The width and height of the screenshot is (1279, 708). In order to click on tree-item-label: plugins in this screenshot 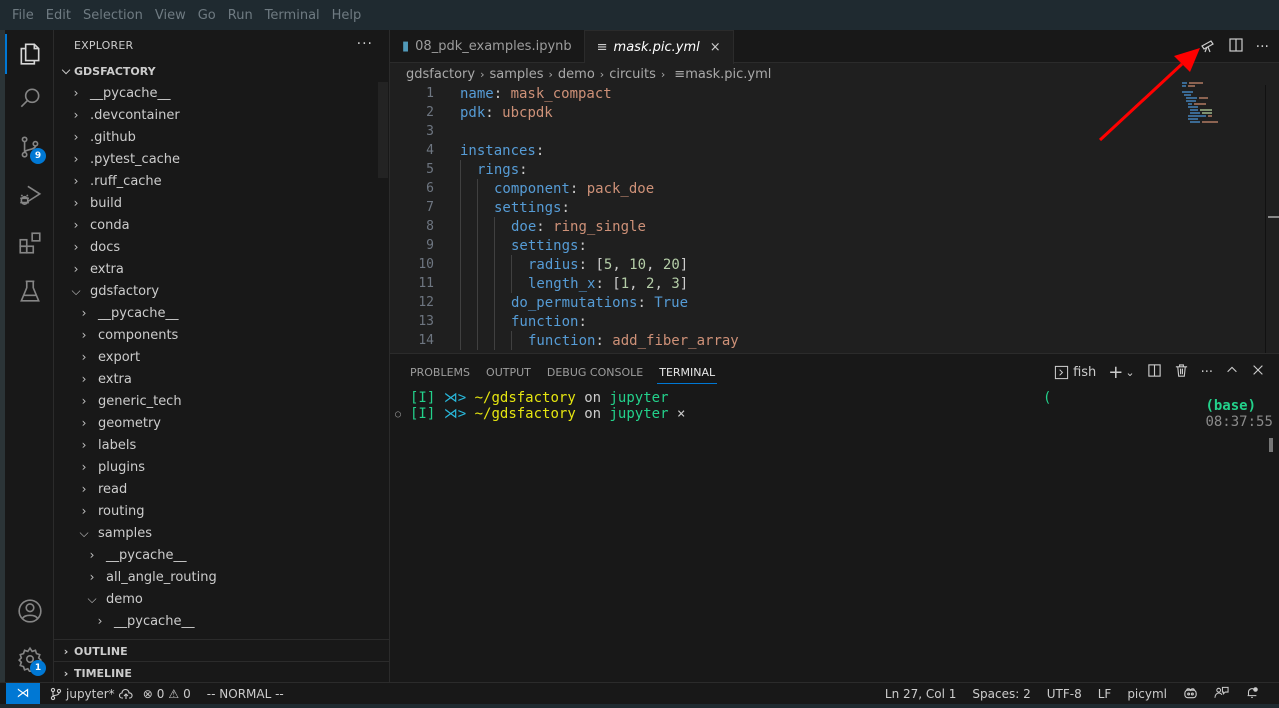, I will do `click(121, 467)`.